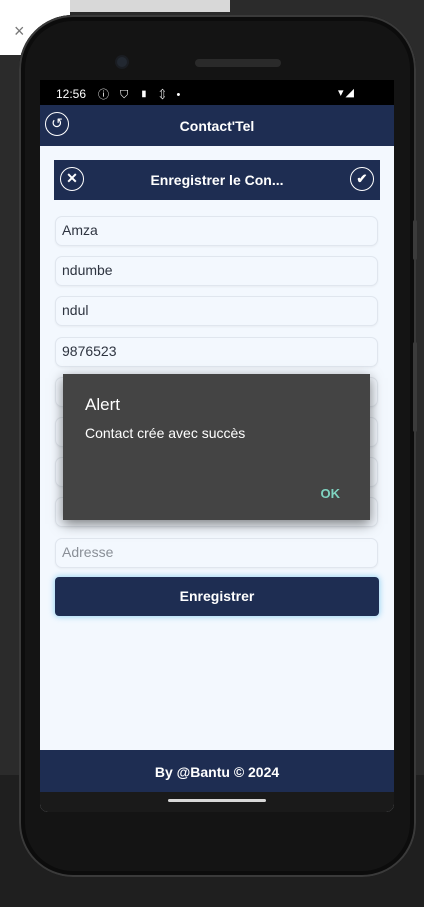 This screenshot has width=424, height=907. What do you see at coordinates (150, 6) in the screenshot?
I see `background-window-titlebar` at bounding box center [150, 6].